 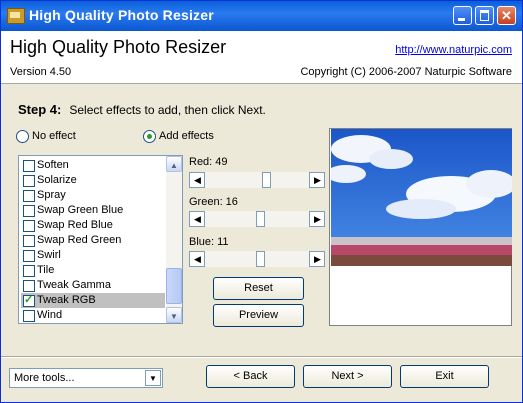 I want to click on app-title: High Quality Photo Resizer, so click(x=118, y=47).